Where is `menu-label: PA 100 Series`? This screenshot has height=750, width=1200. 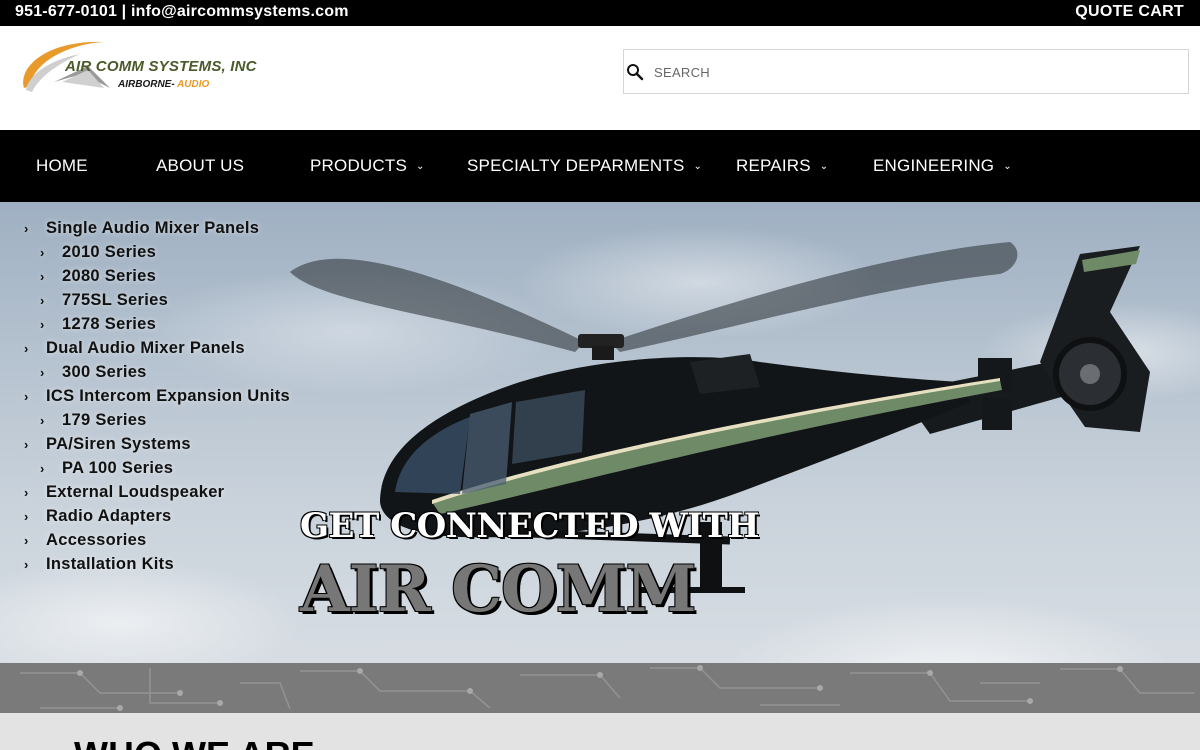
menu-label: PA 100 Series is located at coordinates (118, 468).